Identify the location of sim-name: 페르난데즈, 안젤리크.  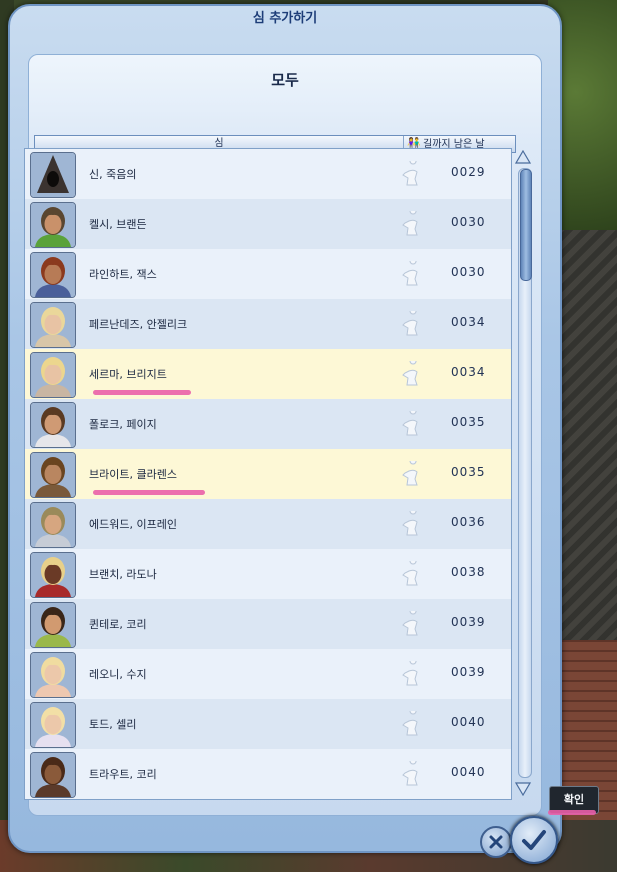
(138, 324).